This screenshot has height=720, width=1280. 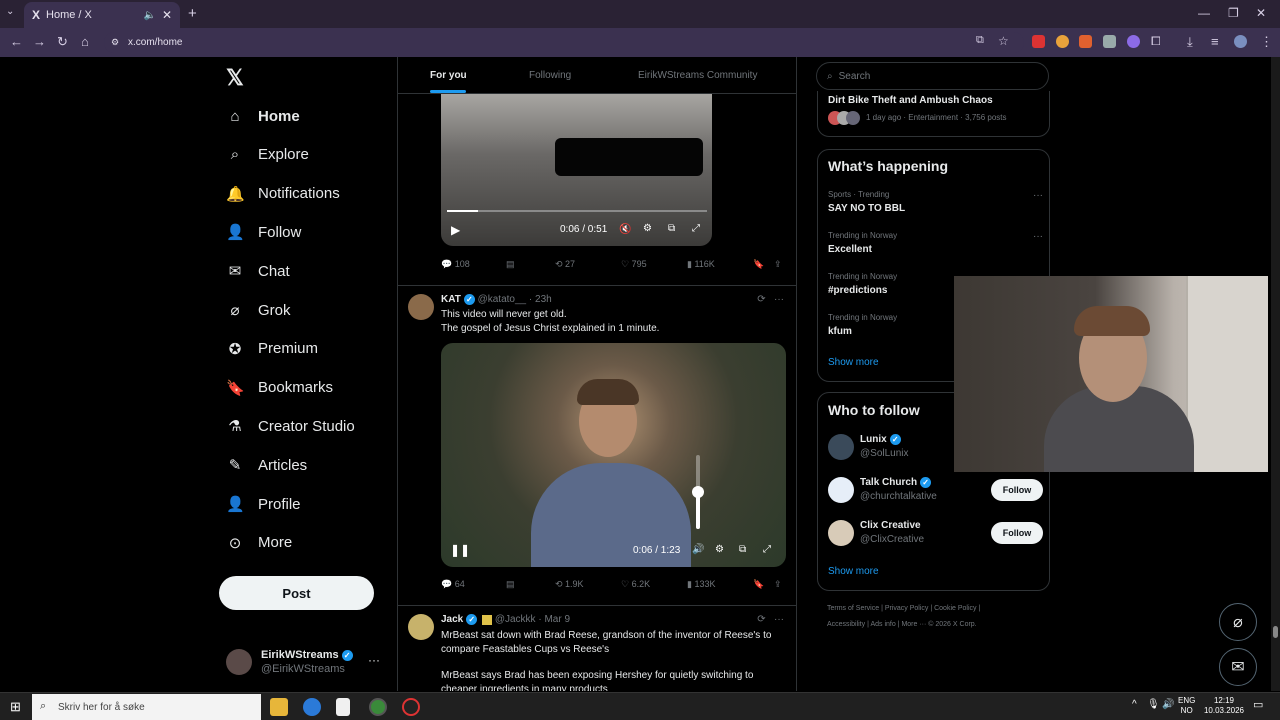 I want to click on views-button: ▮ 116K, so click(x=701, y=264).